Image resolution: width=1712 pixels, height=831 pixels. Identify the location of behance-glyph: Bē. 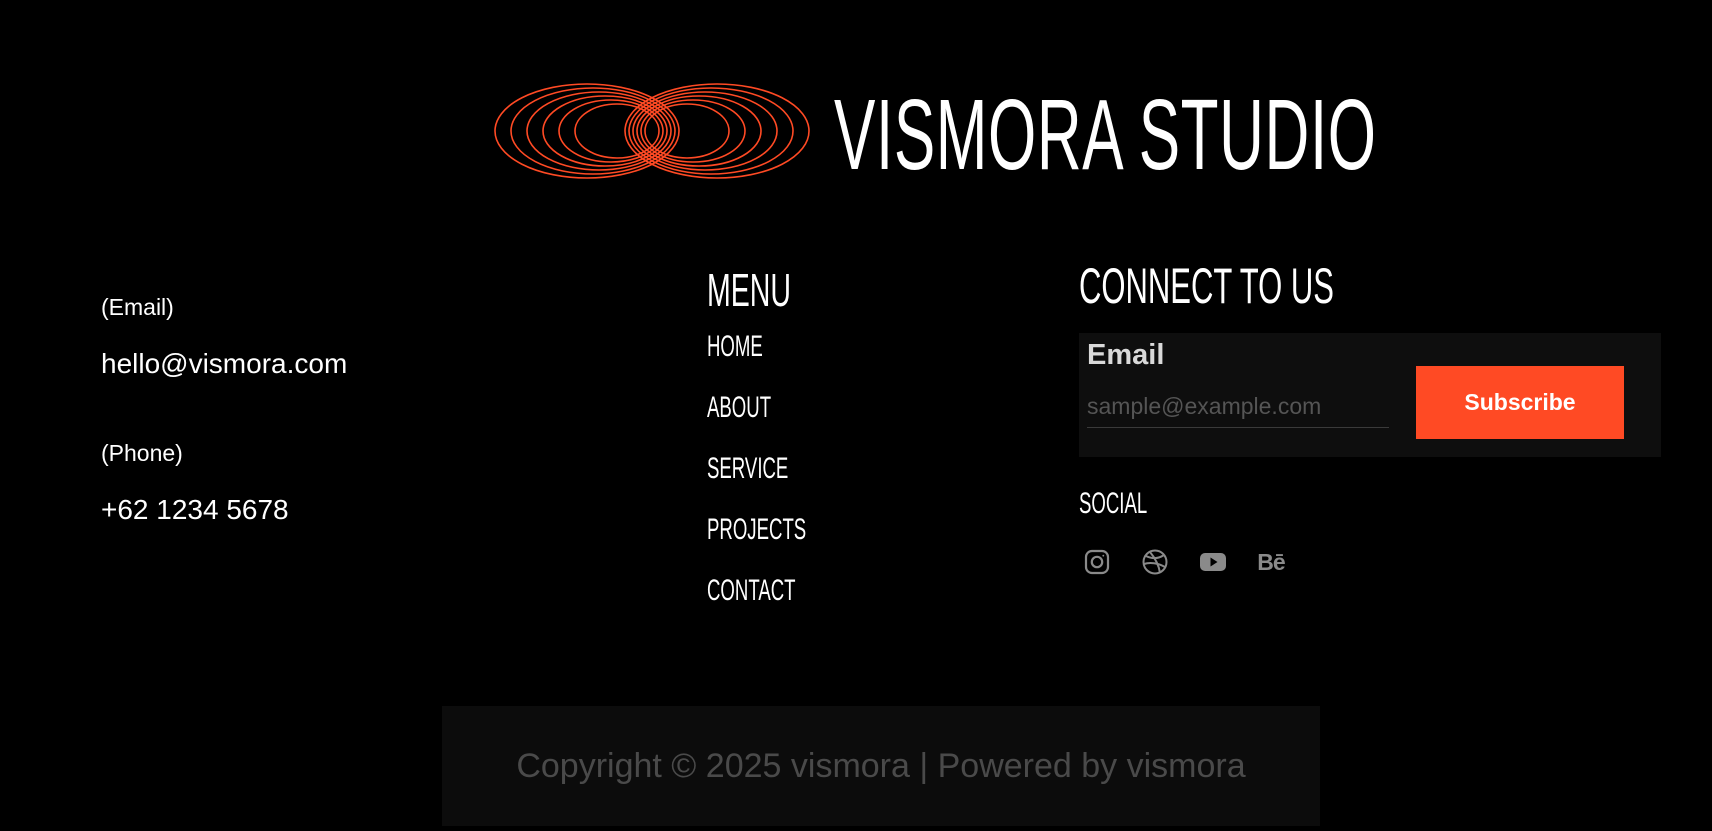
(1271, 561).